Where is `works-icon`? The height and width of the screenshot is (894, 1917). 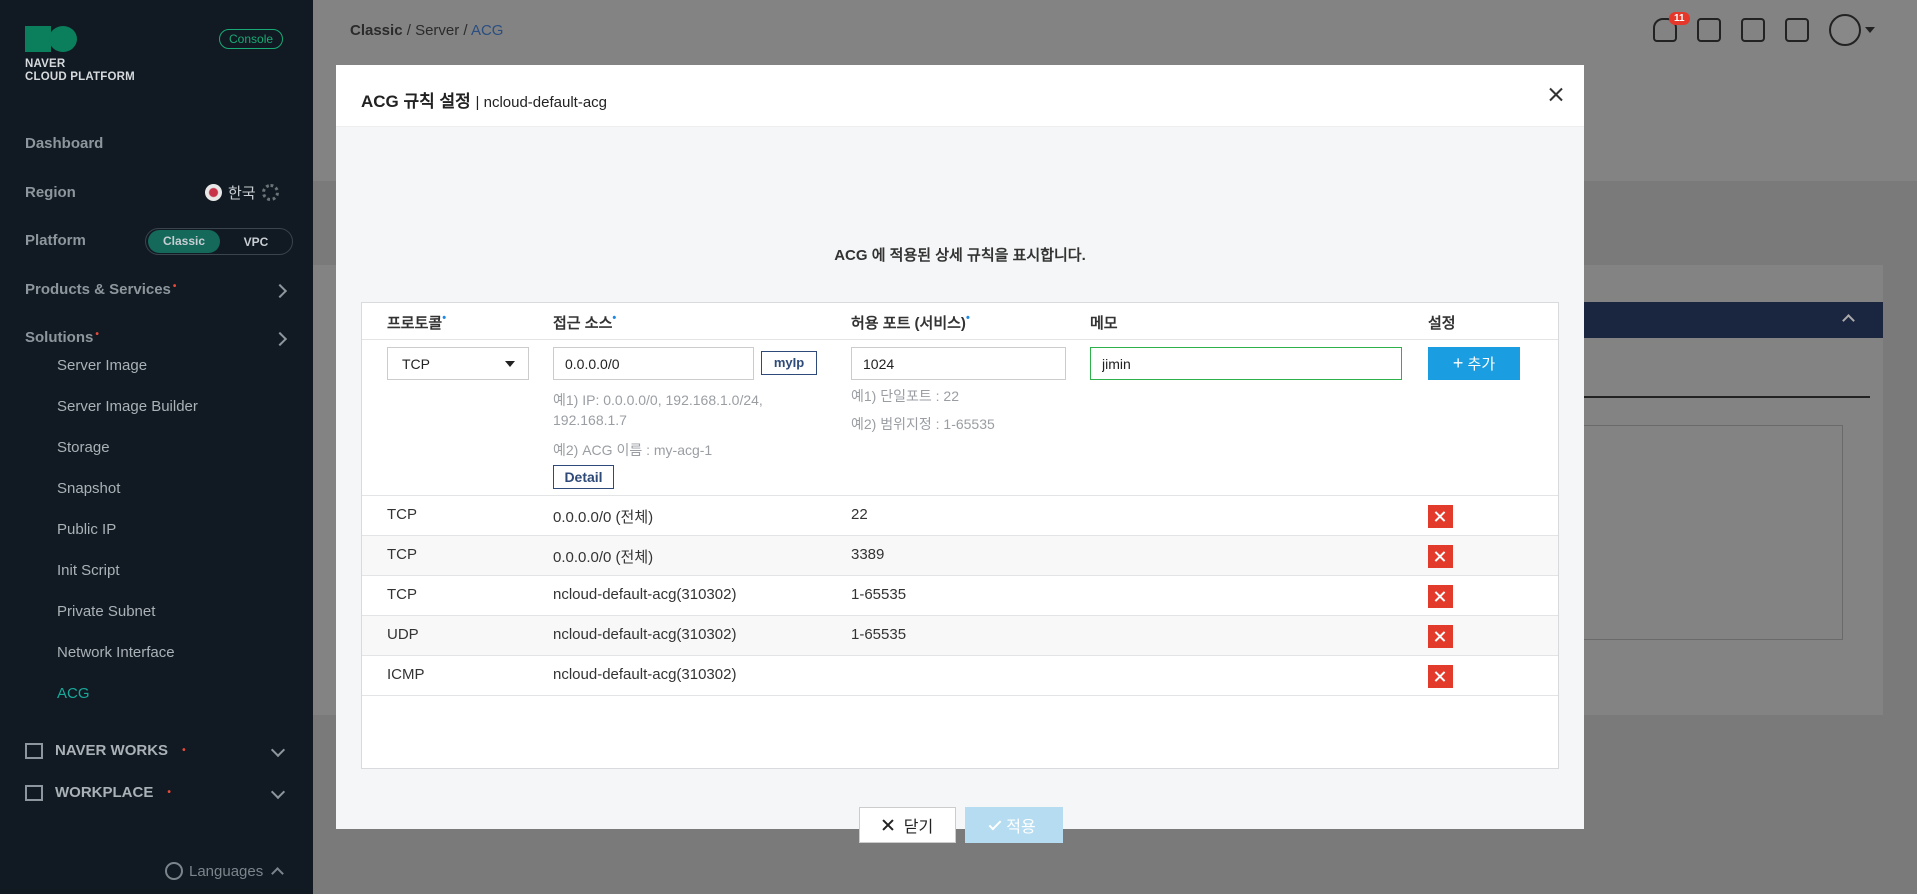 works-icon is located at coordinates (34, 750).